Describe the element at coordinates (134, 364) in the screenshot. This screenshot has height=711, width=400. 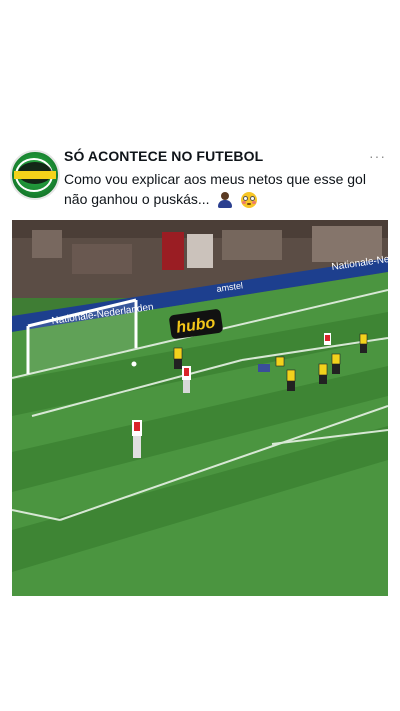
I see `ball` at that location.